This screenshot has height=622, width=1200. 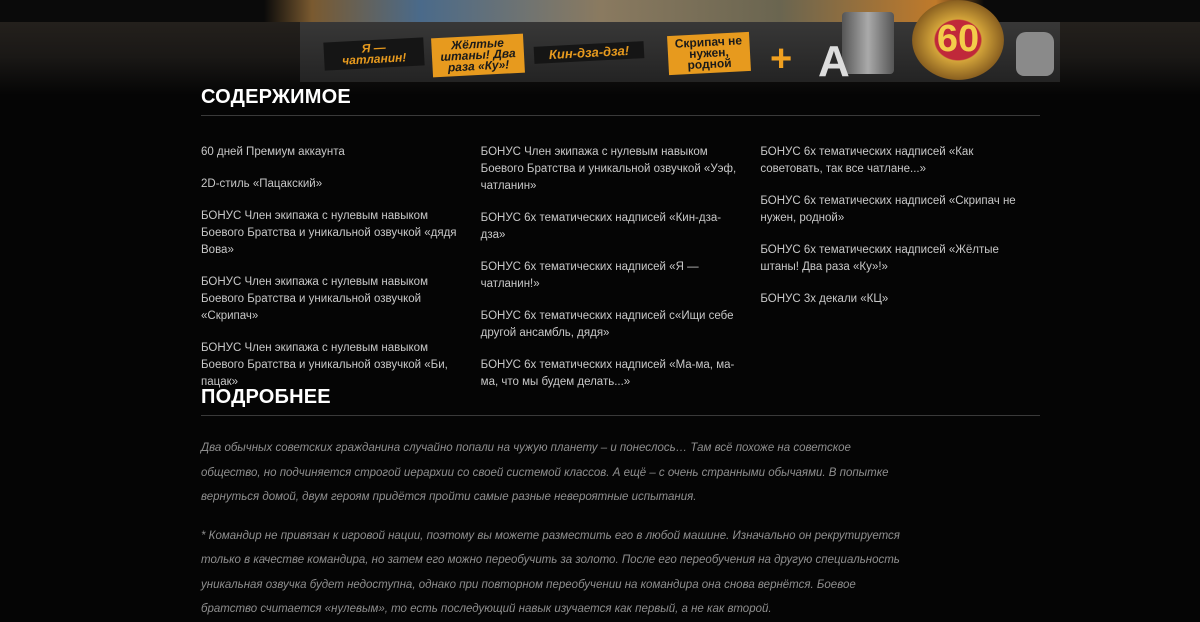 I want to click on fist-icon, so click(x=1035, y=54).